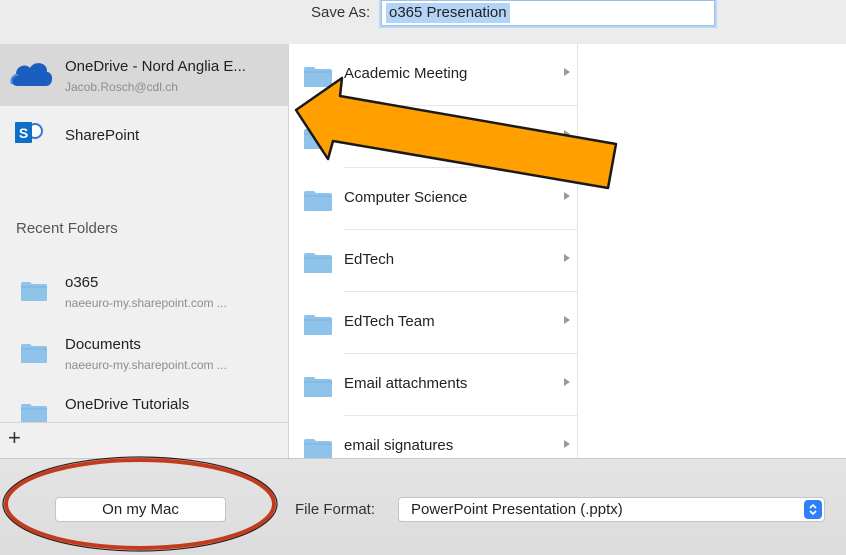  What do you see at coordinates (14, 438) in the screenshot?
I see `add-location-button: +` at bounding box center [14, 438].